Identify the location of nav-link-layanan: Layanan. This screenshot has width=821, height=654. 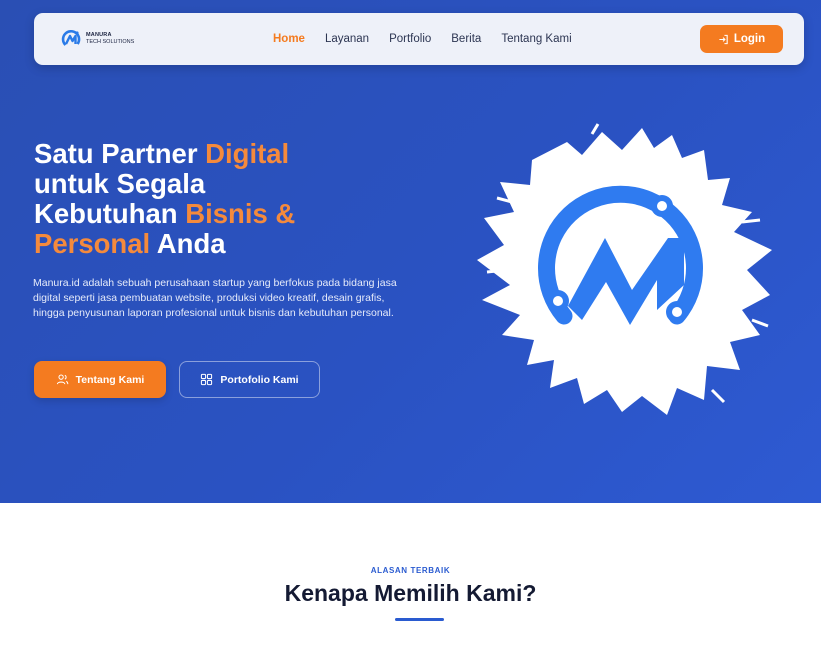
(347, 39).